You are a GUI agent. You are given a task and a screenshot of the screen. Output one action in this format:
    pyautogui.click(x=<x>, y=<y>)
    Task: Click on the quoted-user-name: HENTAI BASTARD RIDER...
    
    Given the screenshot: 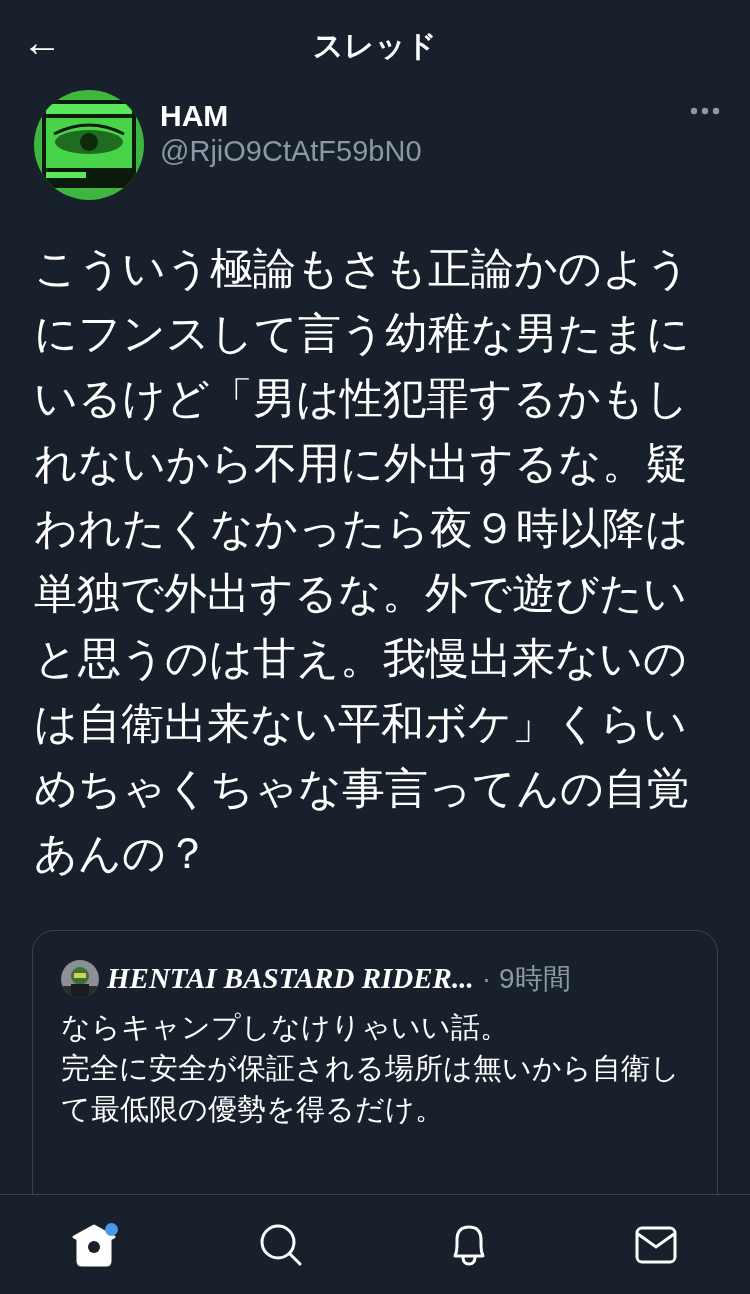 What is the action you would take?
    pyautogui.click(x=290, y=978)
    